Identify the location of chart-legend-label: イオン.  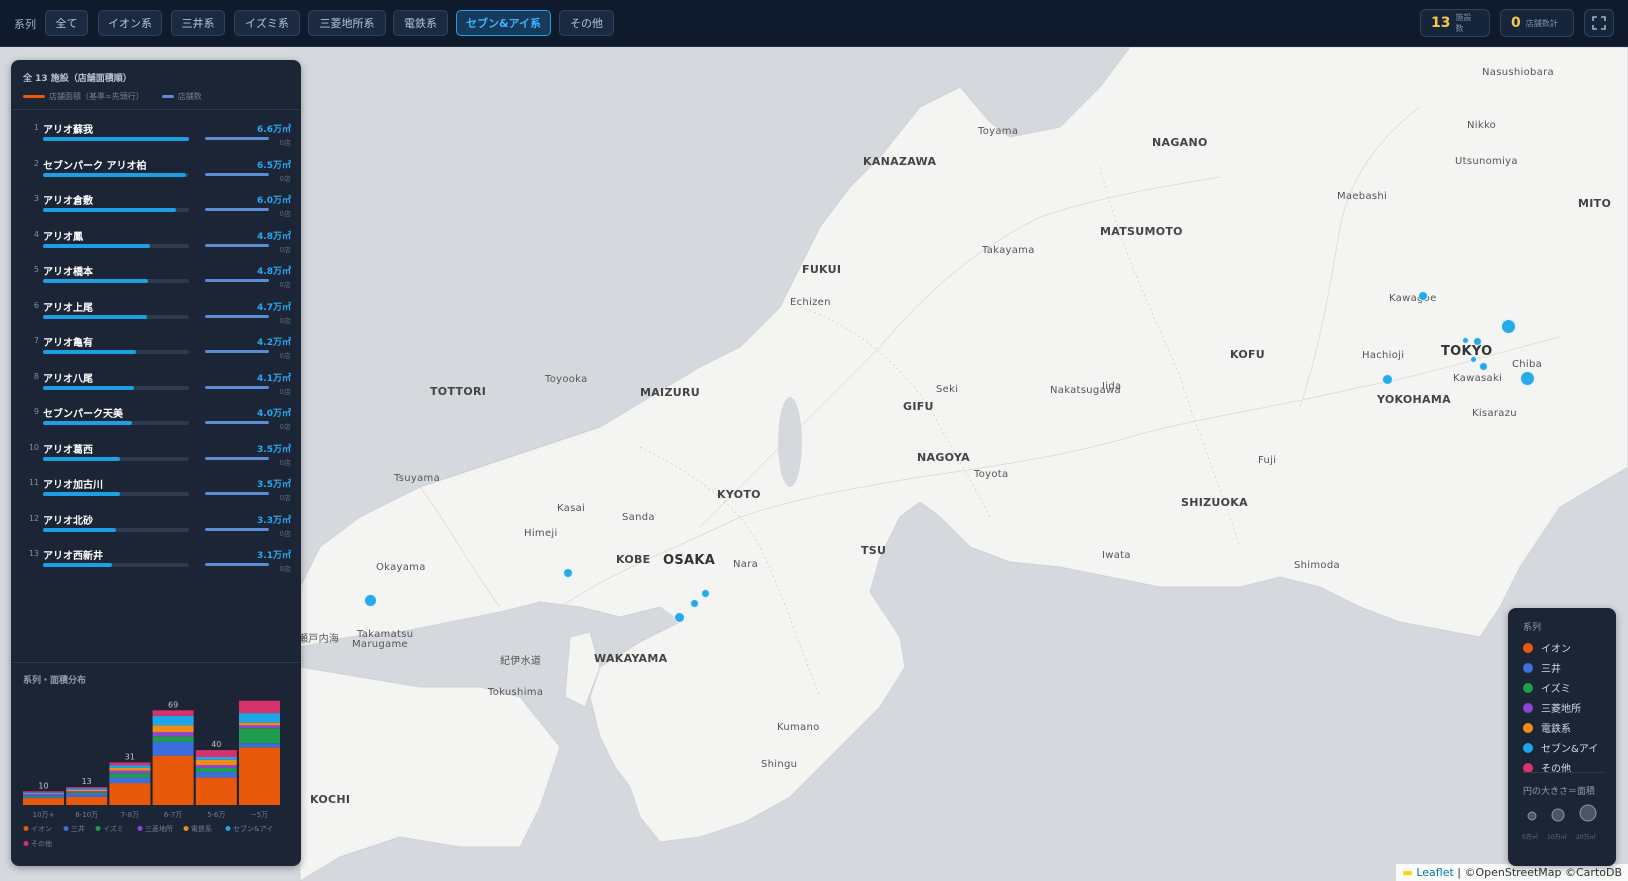
(41, 829).